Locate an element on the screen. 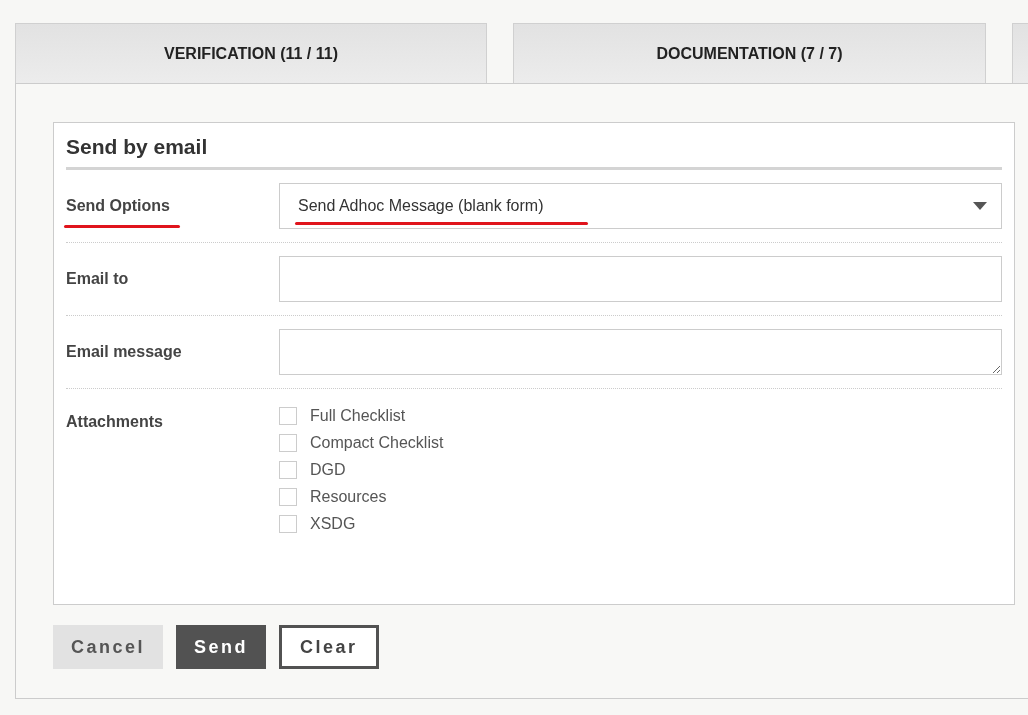  checkbox-label: Compact Checklist is located at coordinates (377, 443).